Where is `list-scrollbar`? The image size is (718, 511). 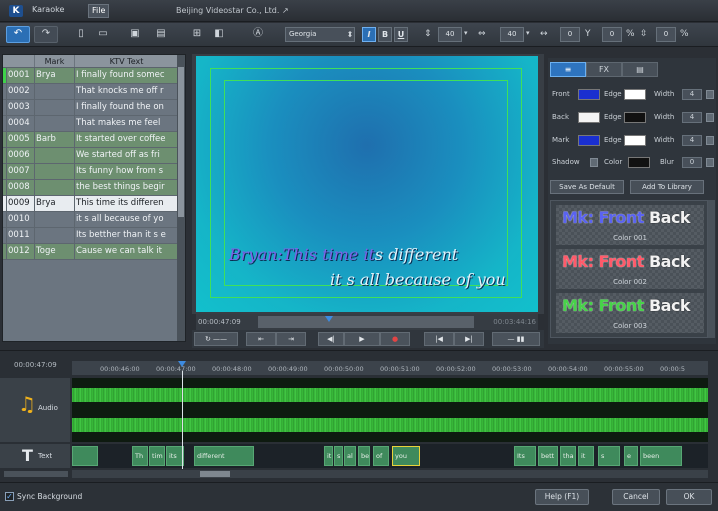 list-scrollbar is located at coordinates (181, 198).